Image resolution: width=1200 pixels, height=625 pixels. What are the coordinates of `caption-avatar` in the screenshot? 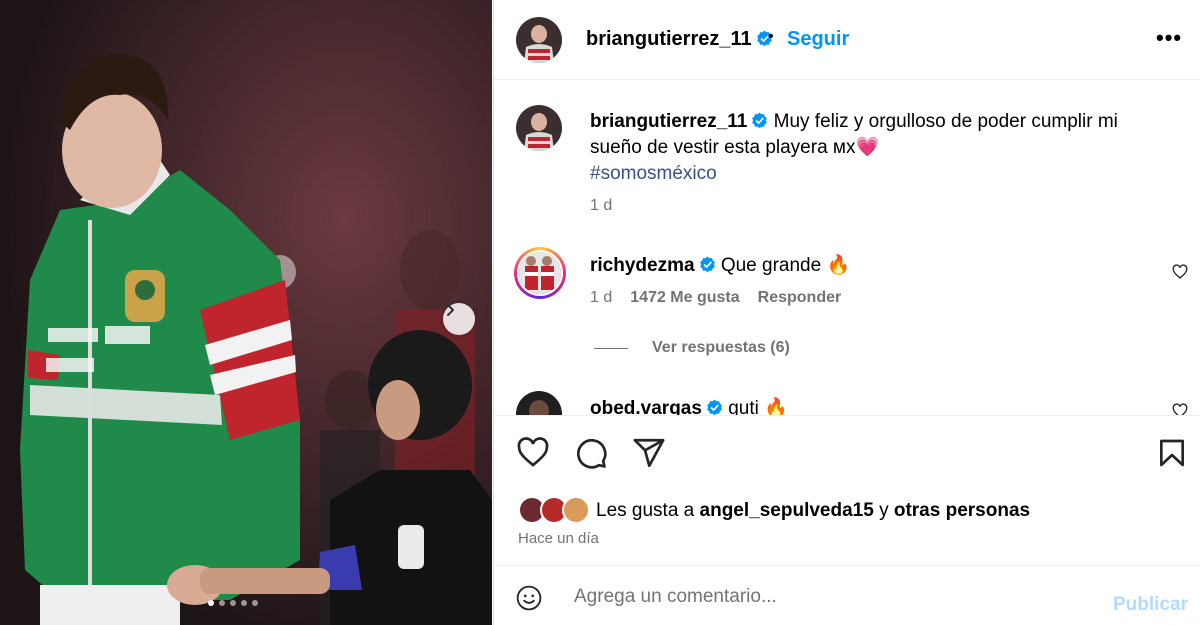 It's located at (539, 128).